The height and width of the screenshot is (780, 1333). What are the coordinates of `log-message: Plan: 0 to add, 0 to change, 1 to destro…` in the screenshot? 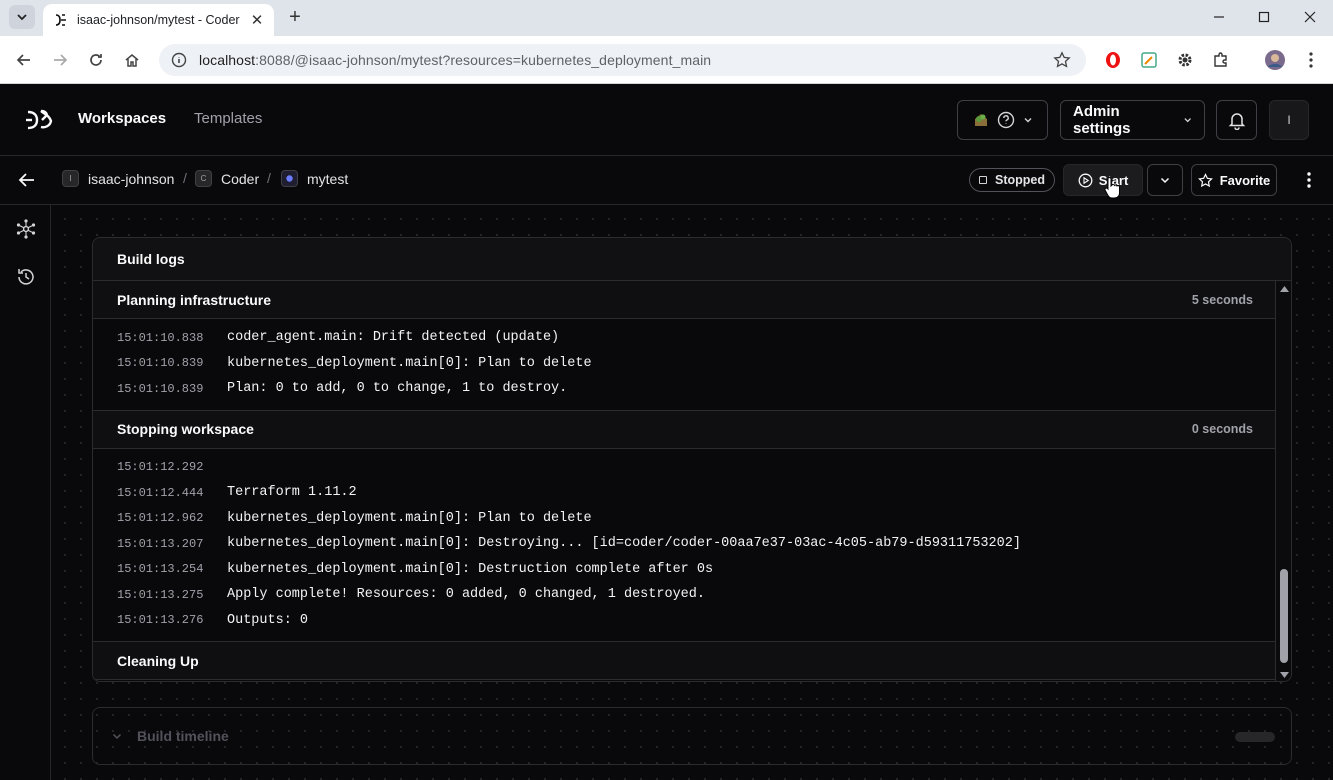 It's located at (397, 389).